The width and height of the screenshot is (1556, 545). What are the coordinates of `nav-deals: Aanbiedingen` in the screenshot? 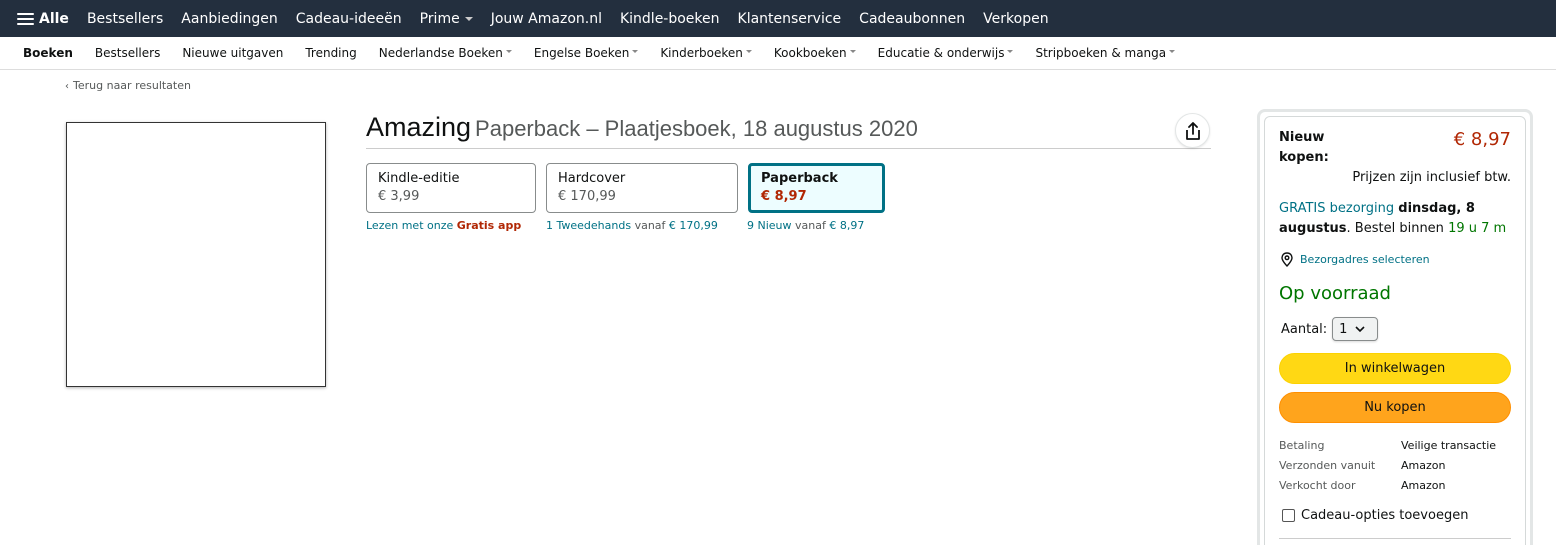 It's located at (229, 19).